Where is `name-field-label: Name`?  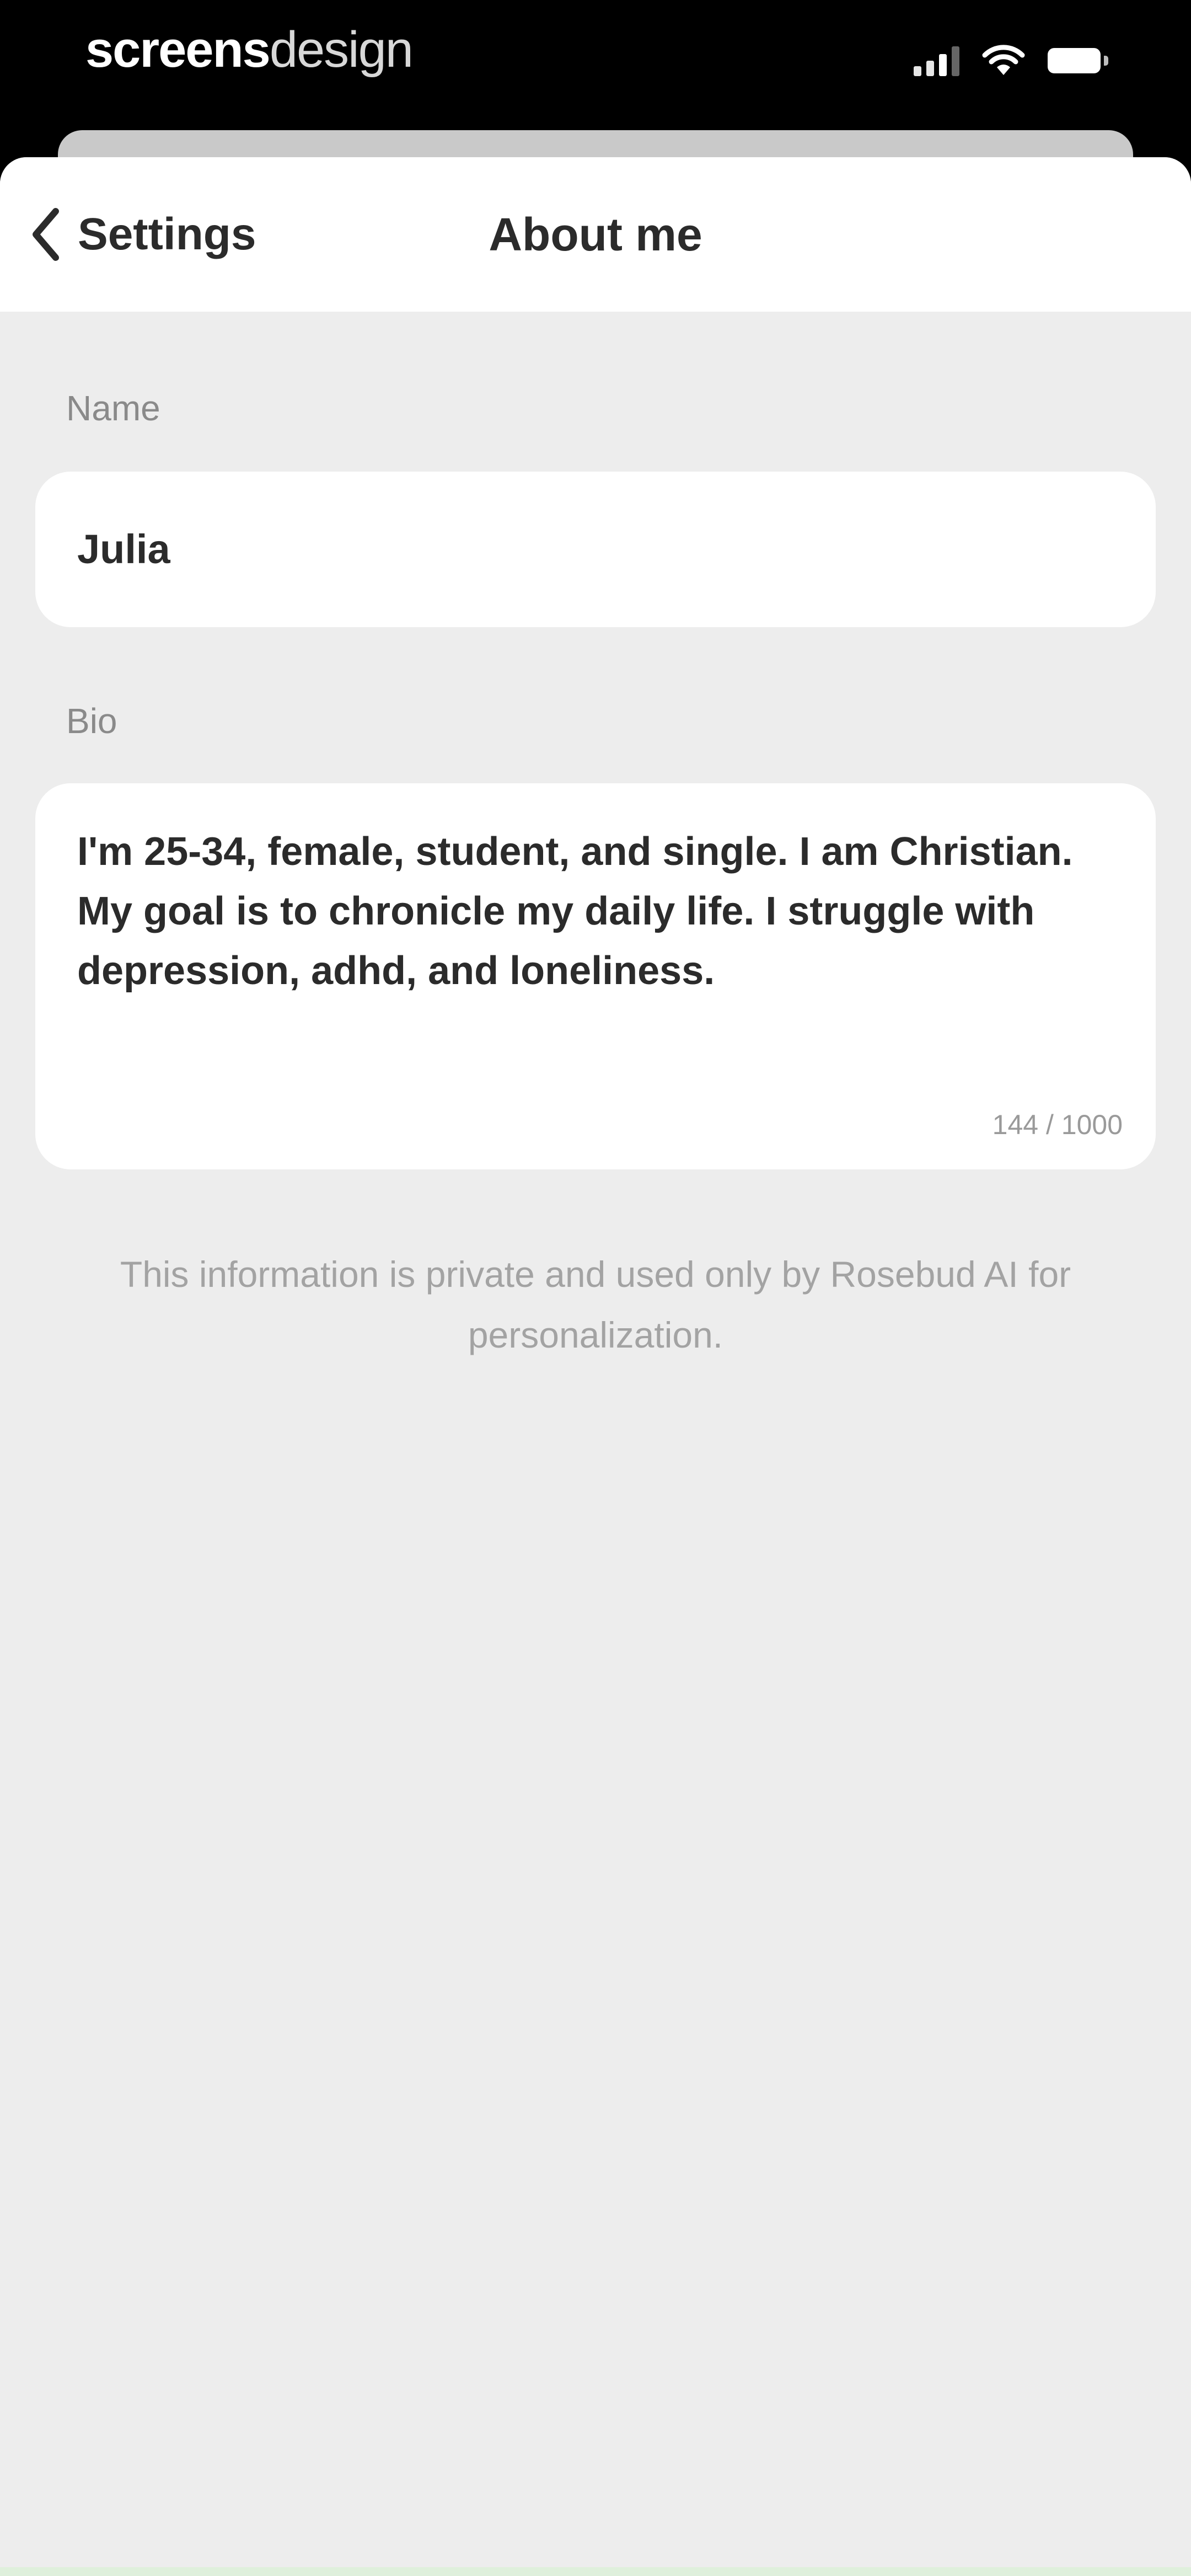 name-field-label: Name is located at coordinates (113, 408).